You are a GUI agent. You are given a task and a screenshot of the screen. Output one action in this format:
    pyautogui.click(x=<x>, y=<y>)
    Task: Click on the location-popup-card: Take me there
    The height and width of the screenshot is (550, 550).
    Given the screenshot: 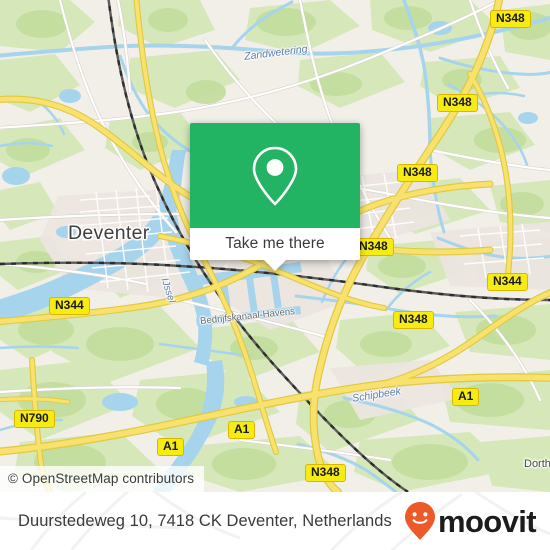 What is the action you would take?
    pyautogui.click(x=275, y=197)
    